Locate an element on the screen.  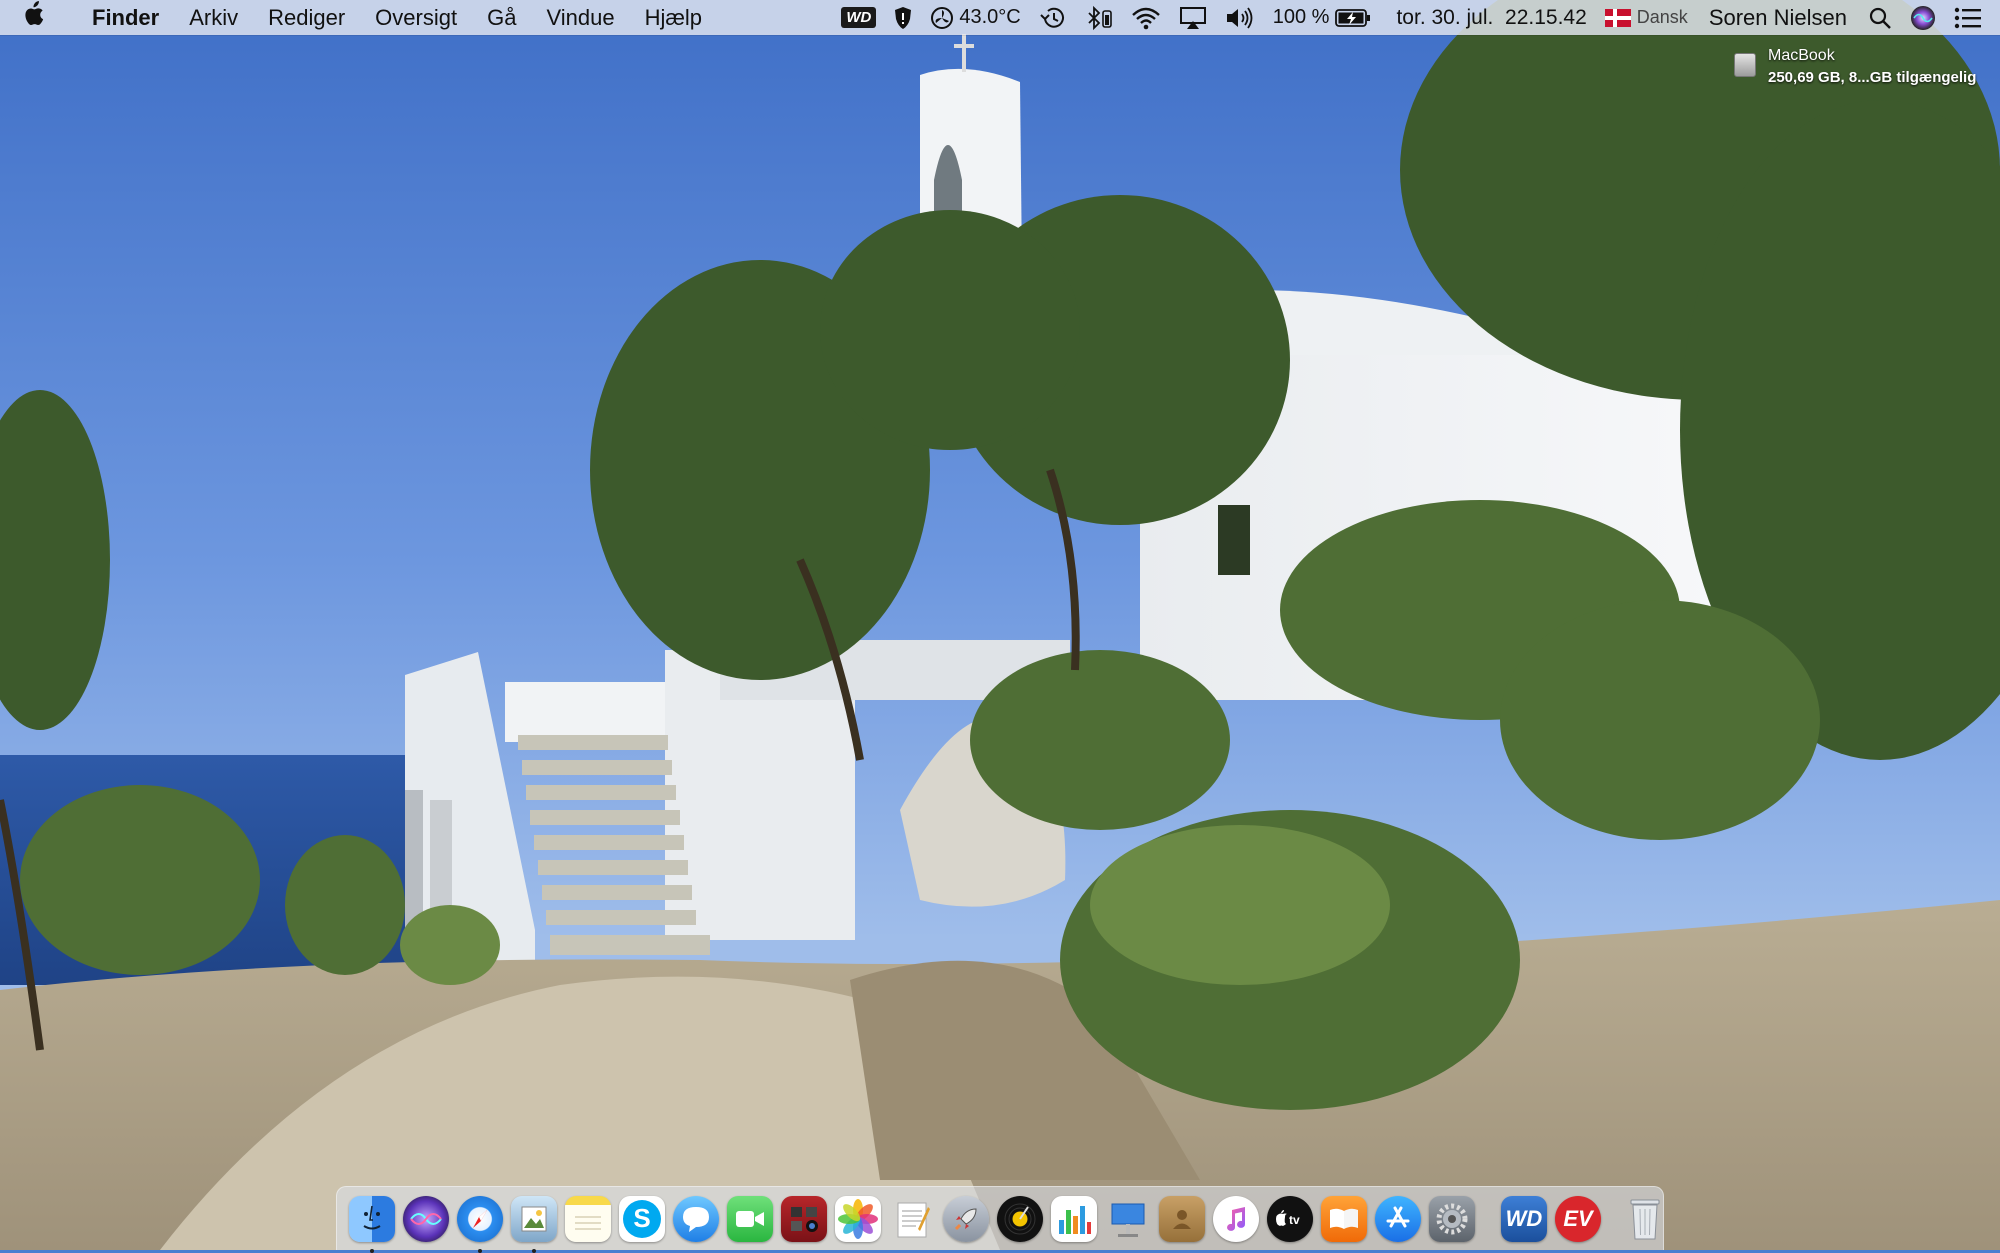
battery-status: 100 % is located at coordinates (1322, 17).